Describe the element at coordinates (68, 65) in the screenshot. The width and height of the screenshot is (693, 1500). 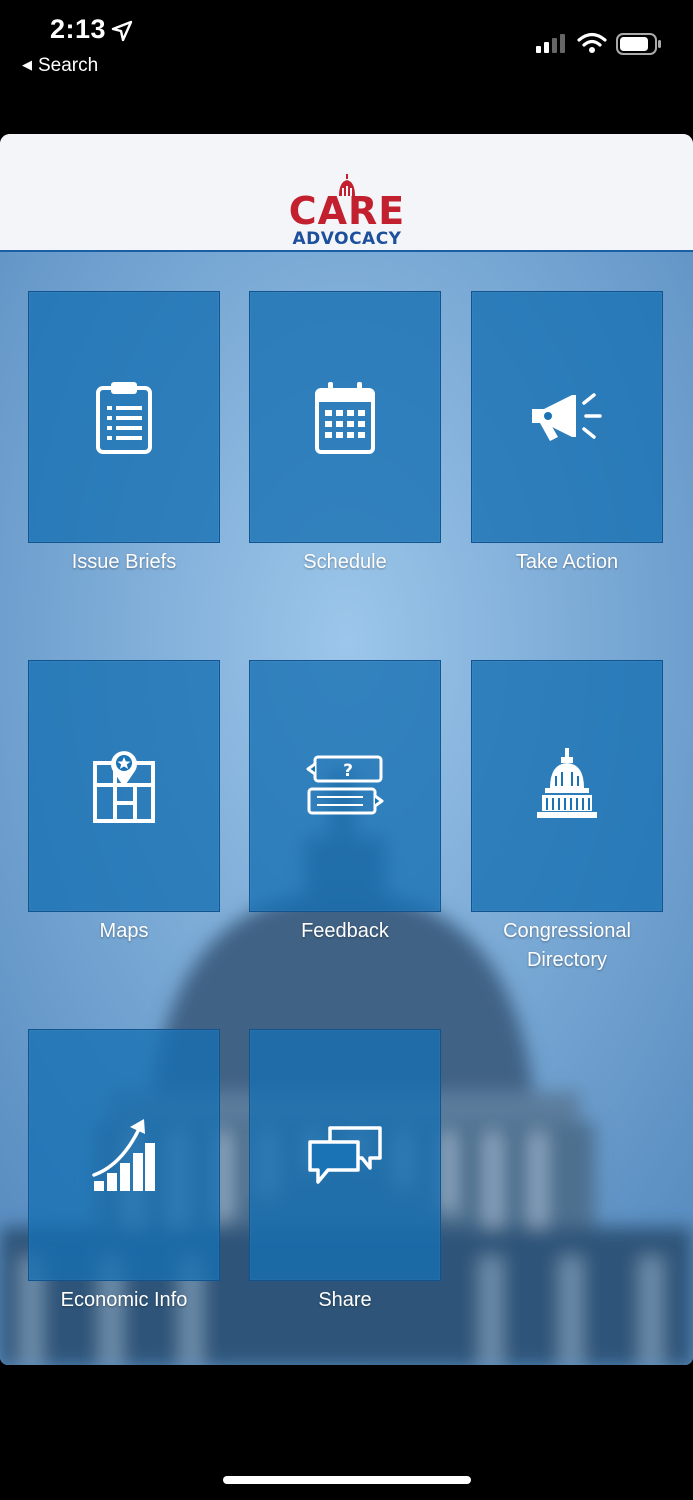
I see `back-label: Search` at that location.